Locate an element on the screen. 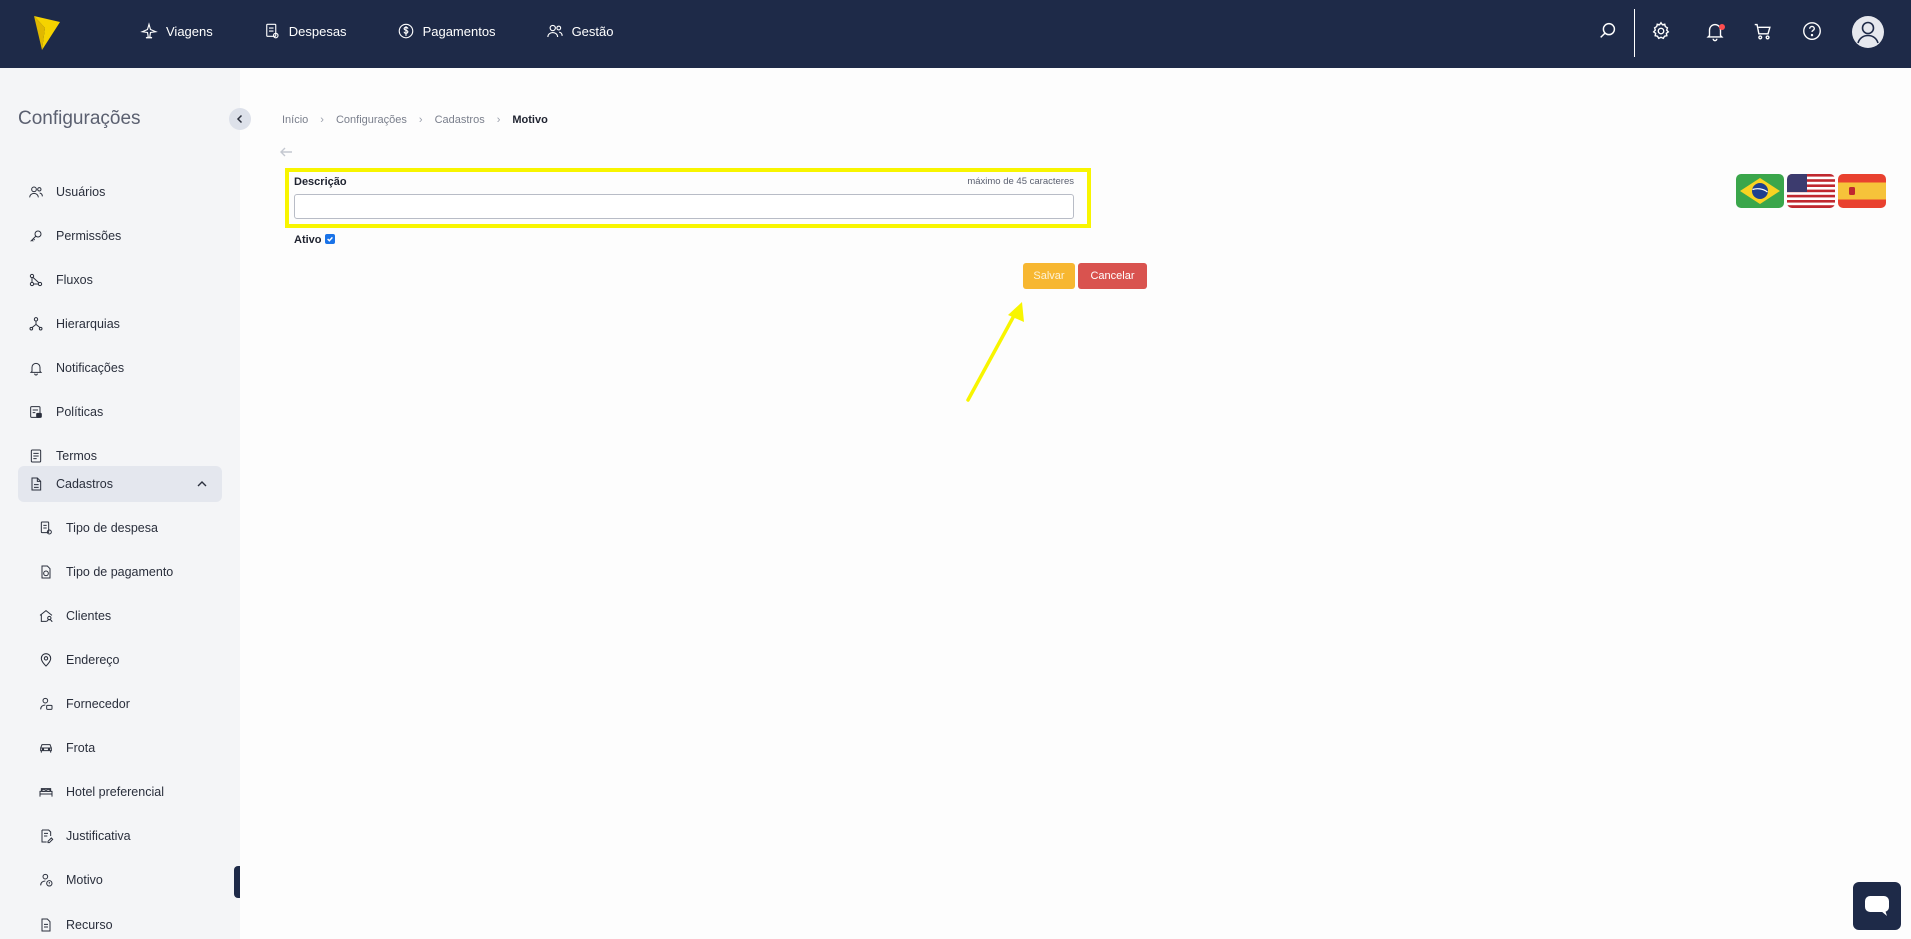  top-navigation-bar: Viagens Despesas Pagamentos Gestão is located at coordinates (955, 34).